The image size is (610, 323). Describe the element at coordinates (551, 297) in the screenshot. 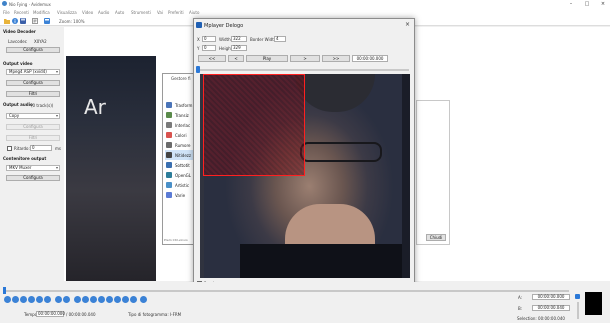

I see `marker-a-field: 00:00:00.000` at that location.